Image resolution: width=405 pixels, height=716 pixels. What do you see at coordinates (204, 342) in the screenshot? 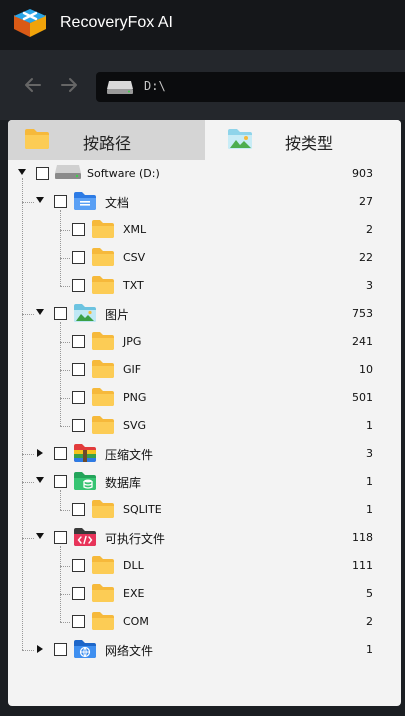
I see `tree-row-file-type: JPG 241` at bounding box center [204, 342].